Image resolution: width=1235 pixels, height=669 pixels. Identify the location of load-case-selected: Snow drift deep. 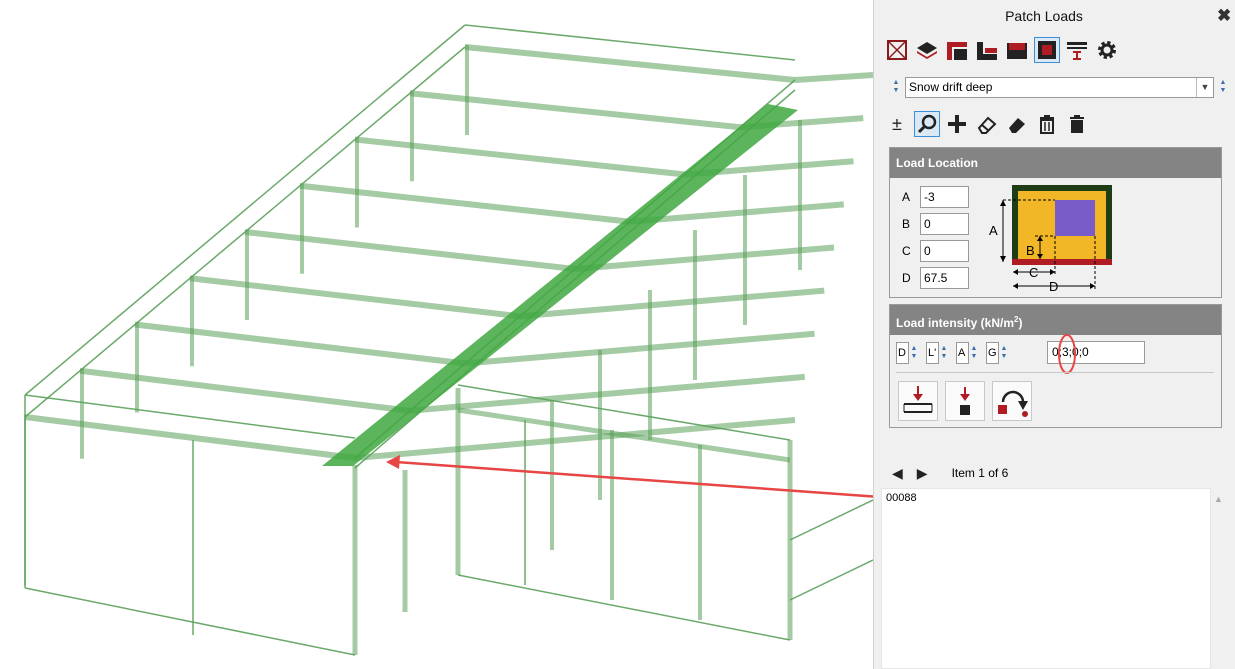
(951, 87).